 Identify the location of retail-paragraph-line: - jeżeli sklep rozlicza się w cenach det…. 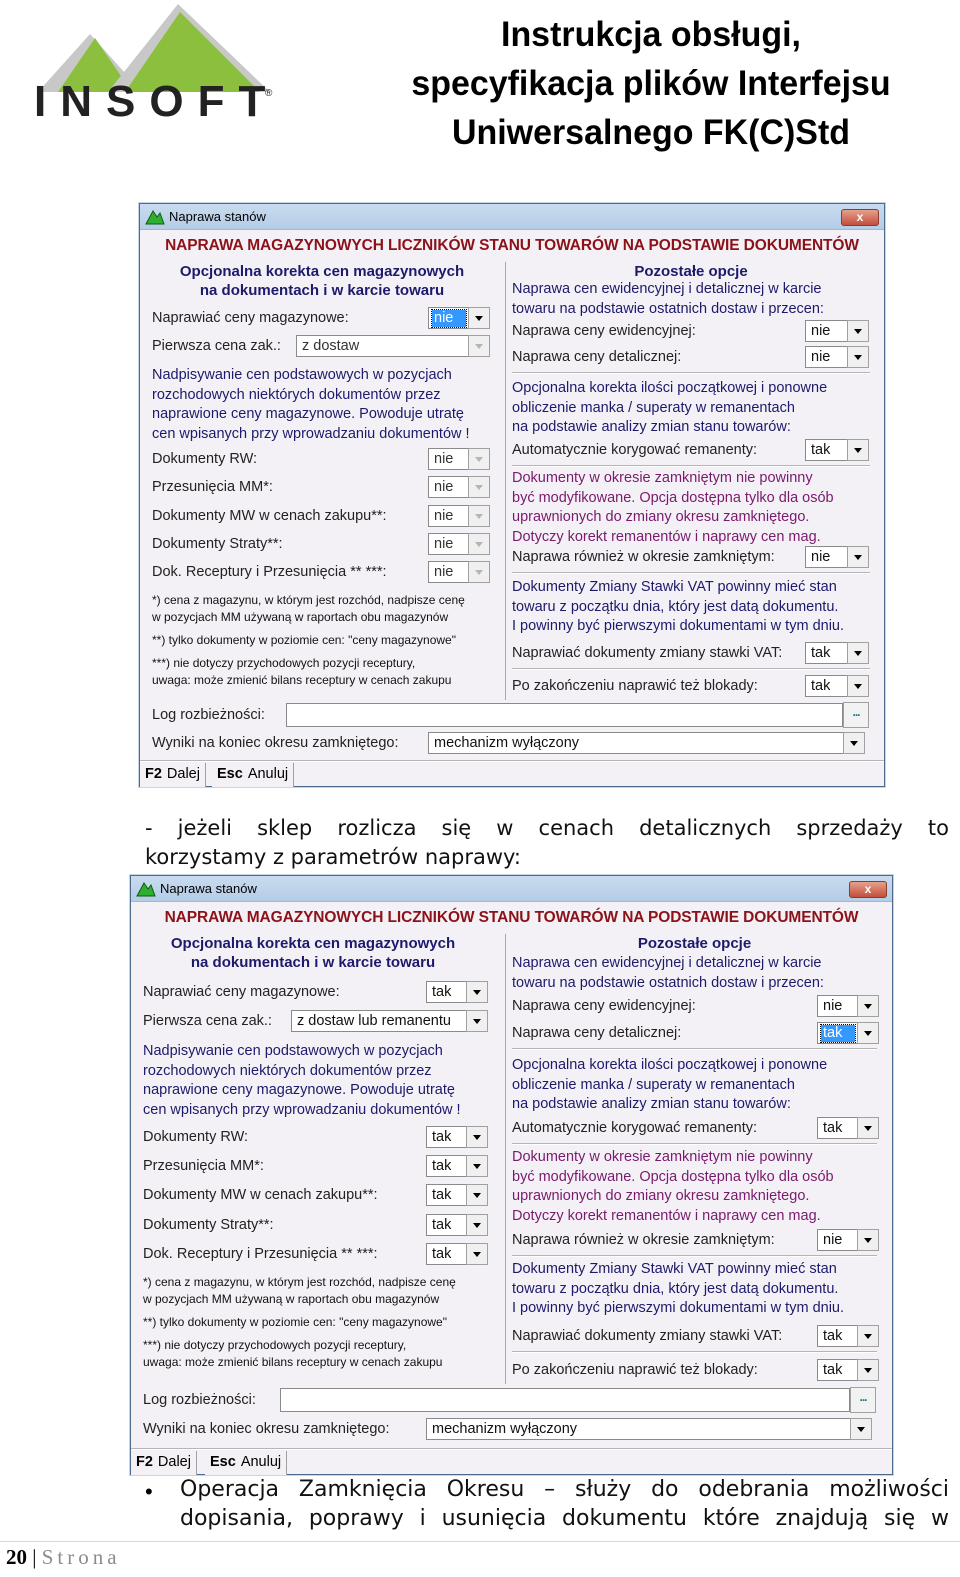
(547, 828).